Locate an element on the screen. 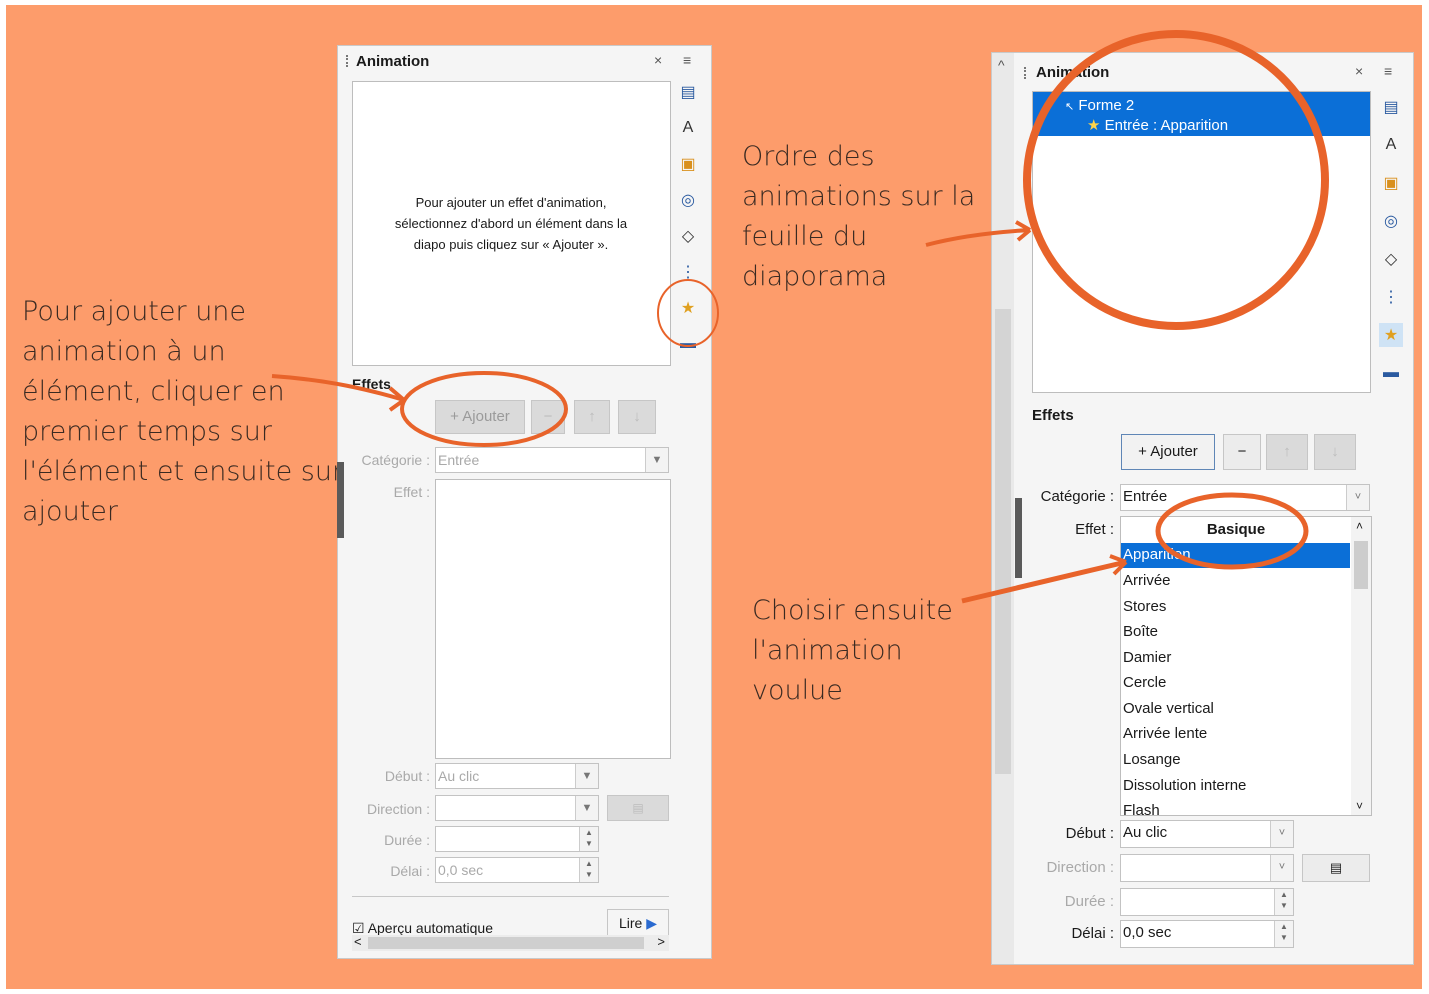  highlight-animation-icon-circle is located at coordinates (688, 313).